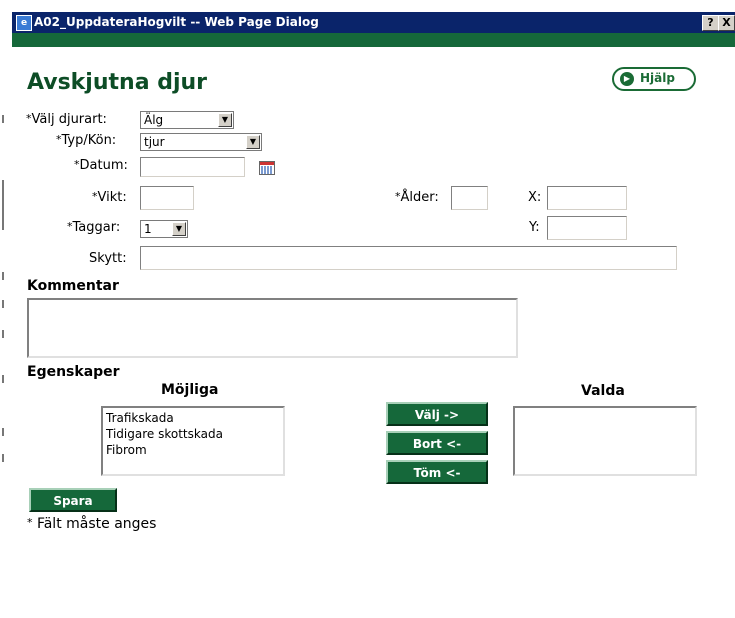 The image size is (735, 618). I want to click on kommentar-textarea, so click(272, 328).